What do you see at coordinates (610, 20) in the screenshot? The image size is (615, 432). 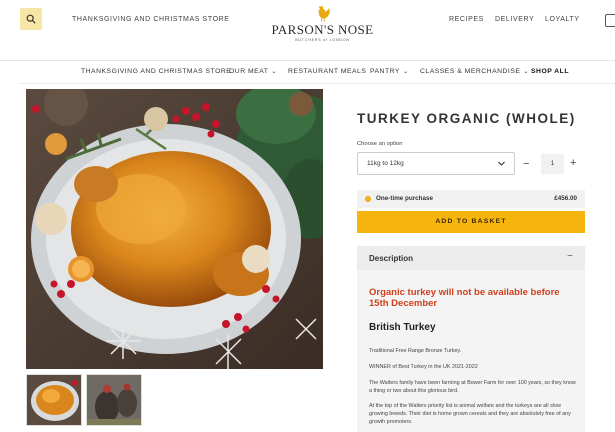 I see `bag-icon` at bounding box center [610, 20].